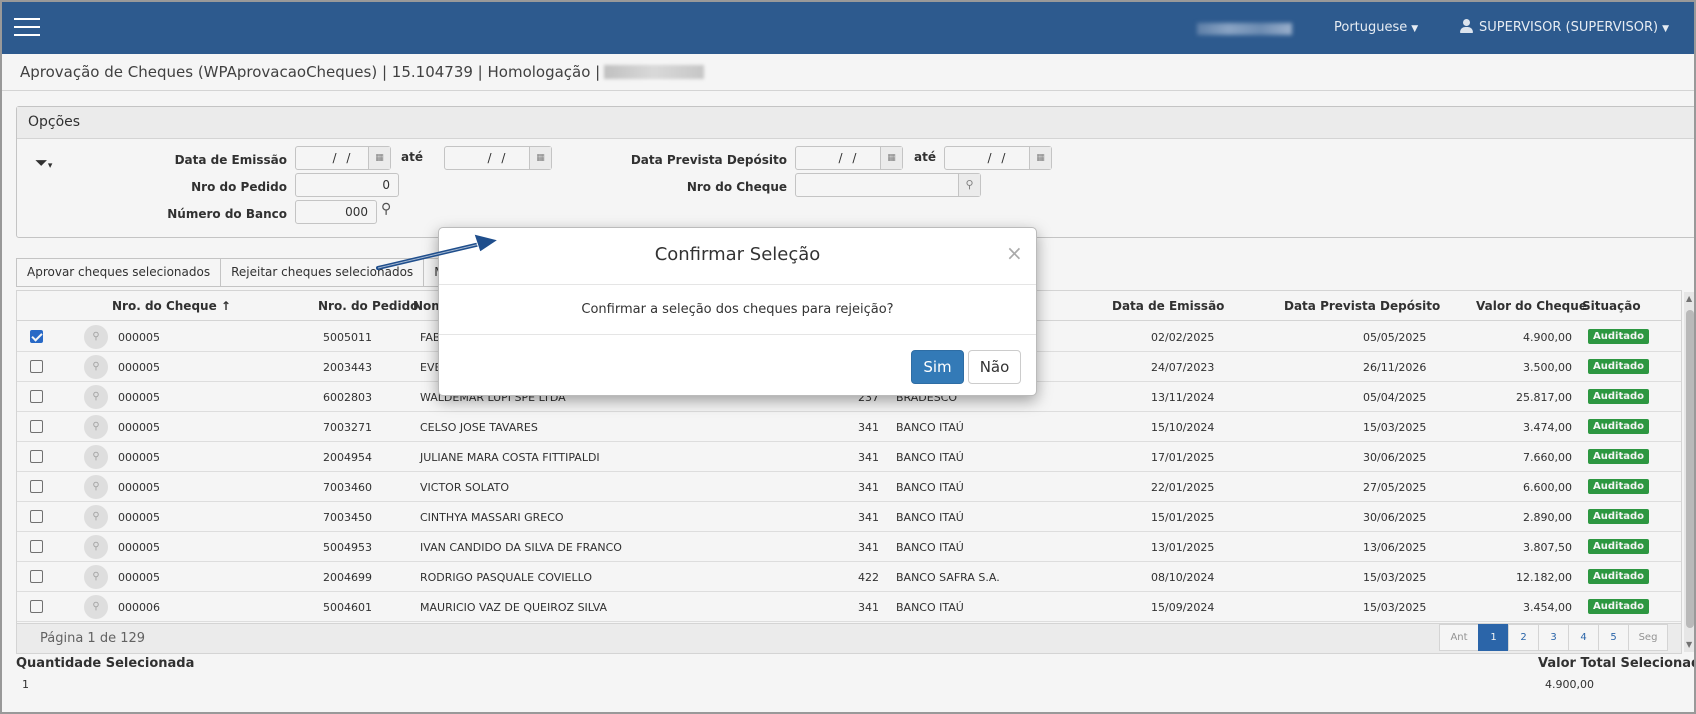 The width and height of the screenshot is (1696, 714). I want to click on user-icon, so click(1466, 26).